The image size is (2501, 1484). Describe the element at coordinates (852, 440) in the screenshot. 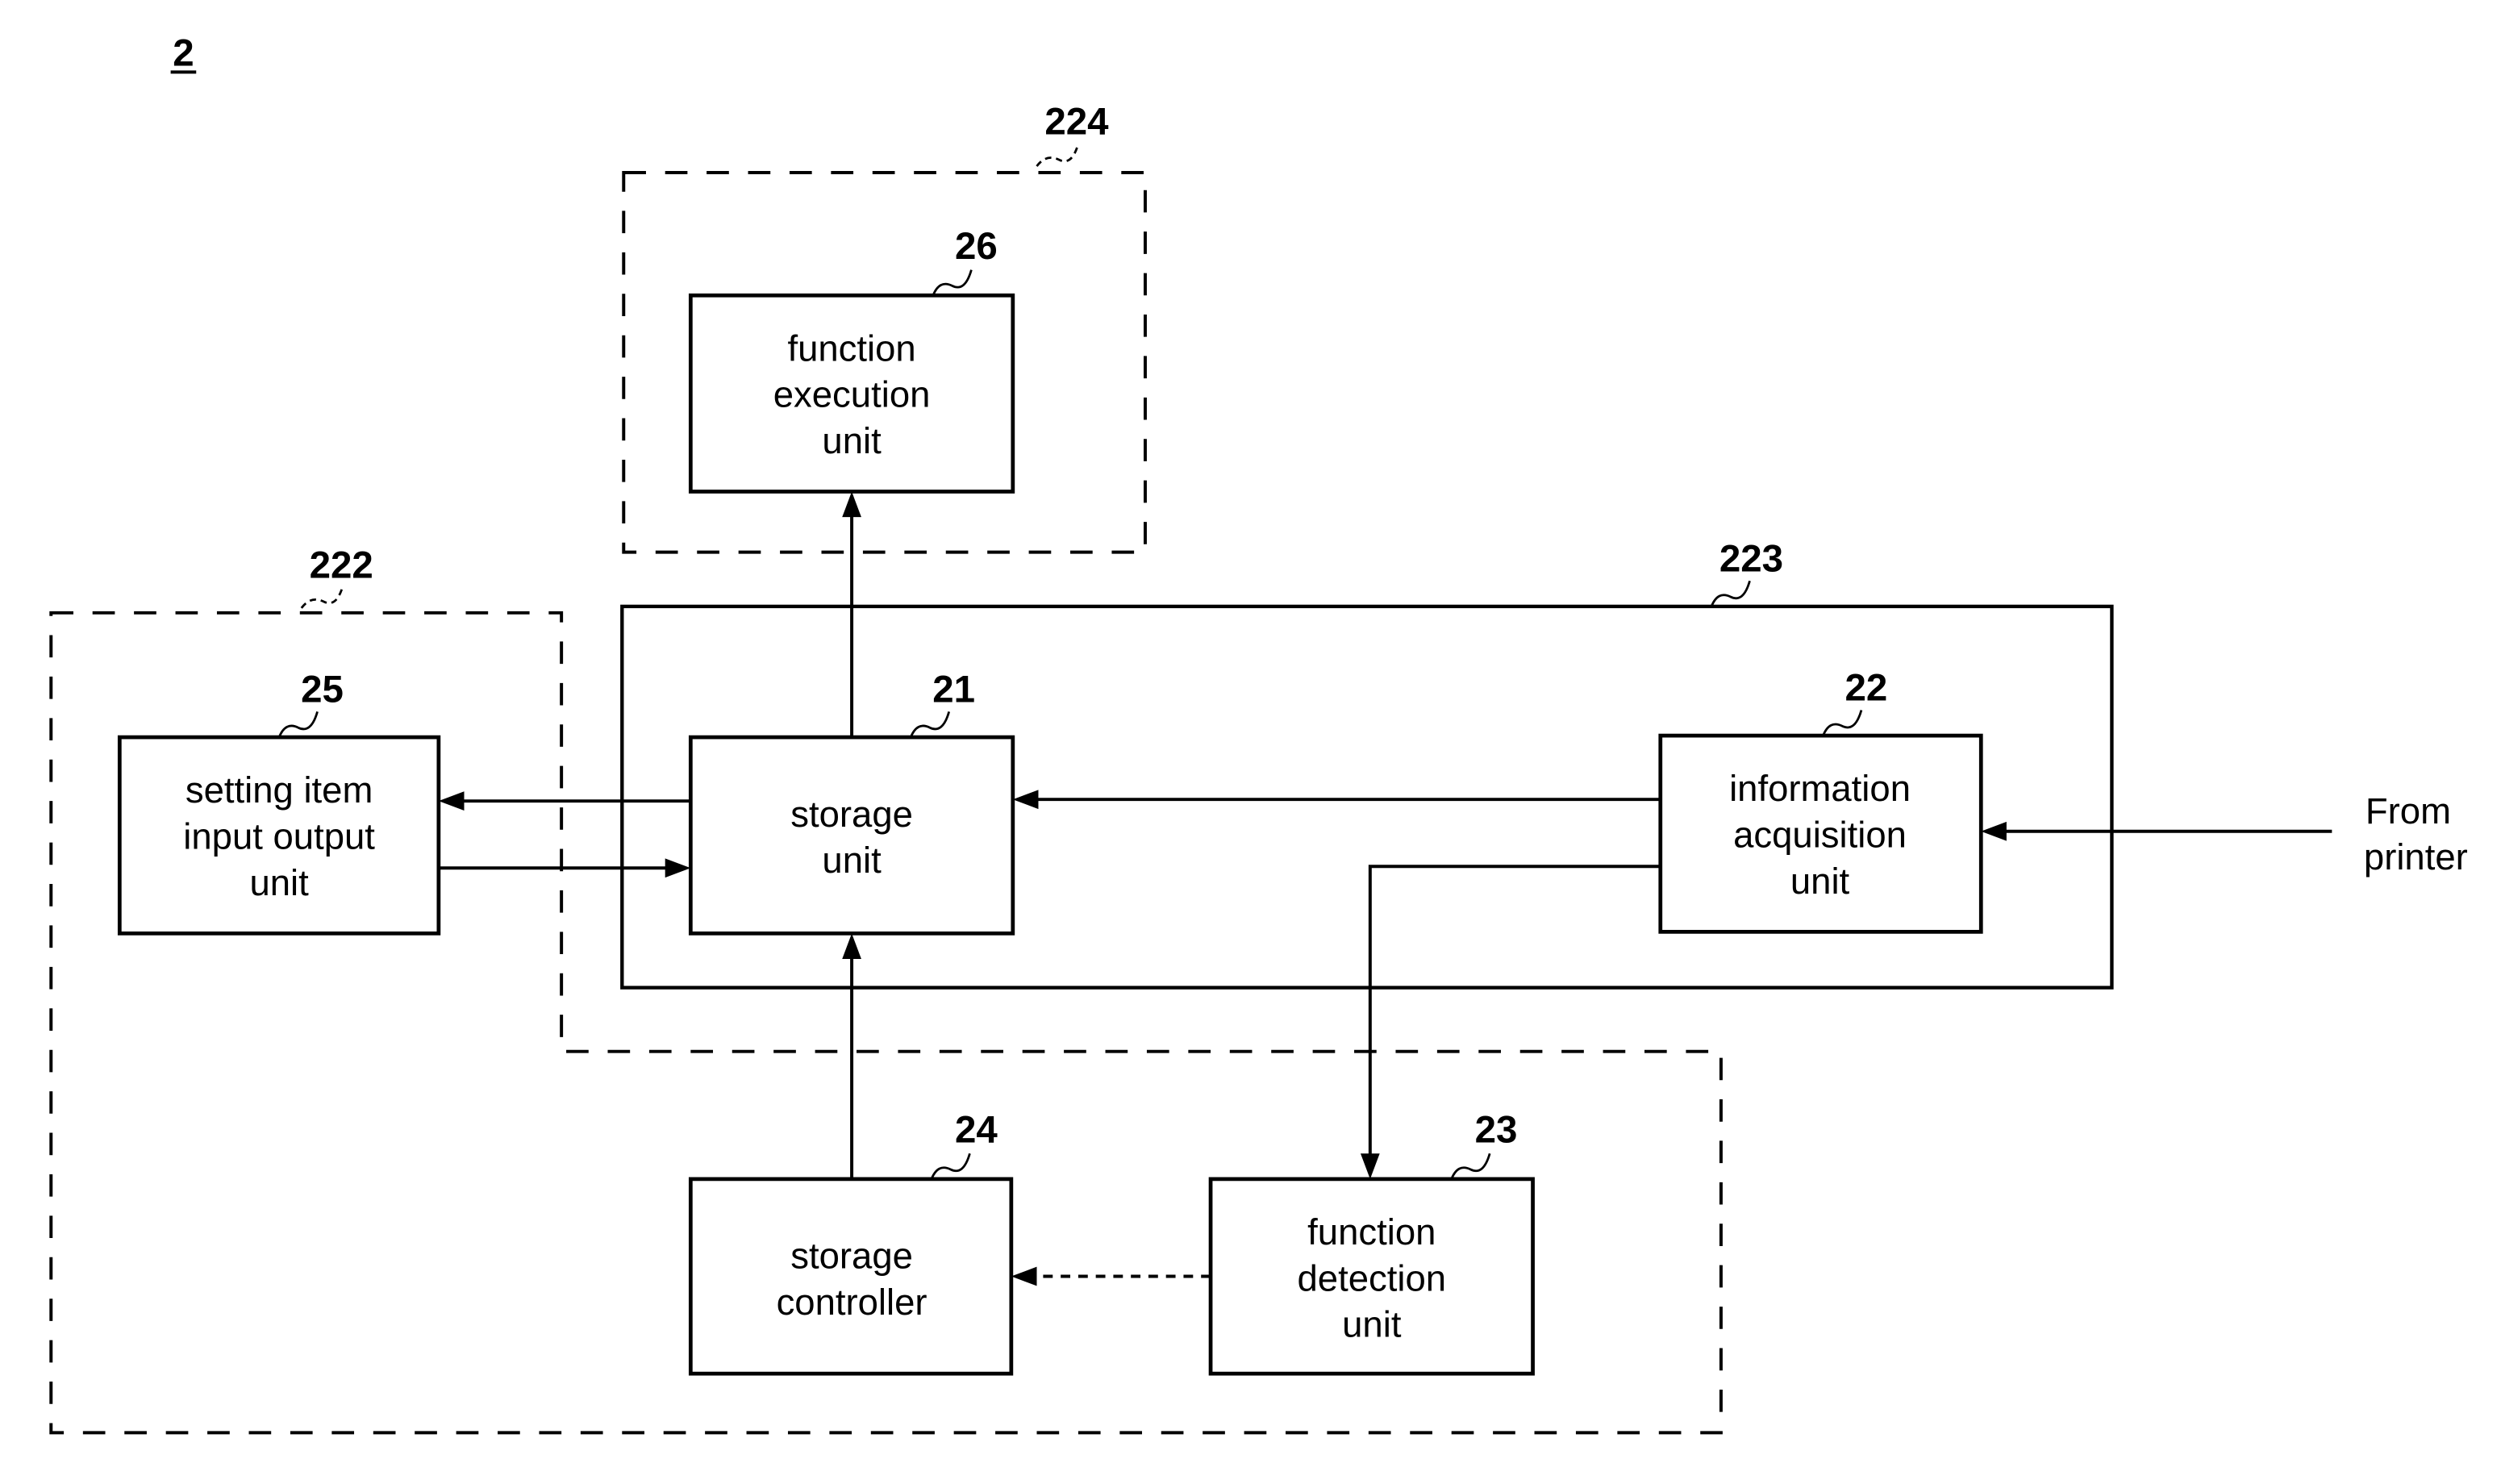

I see `block-26-line-3: unit` at that location.